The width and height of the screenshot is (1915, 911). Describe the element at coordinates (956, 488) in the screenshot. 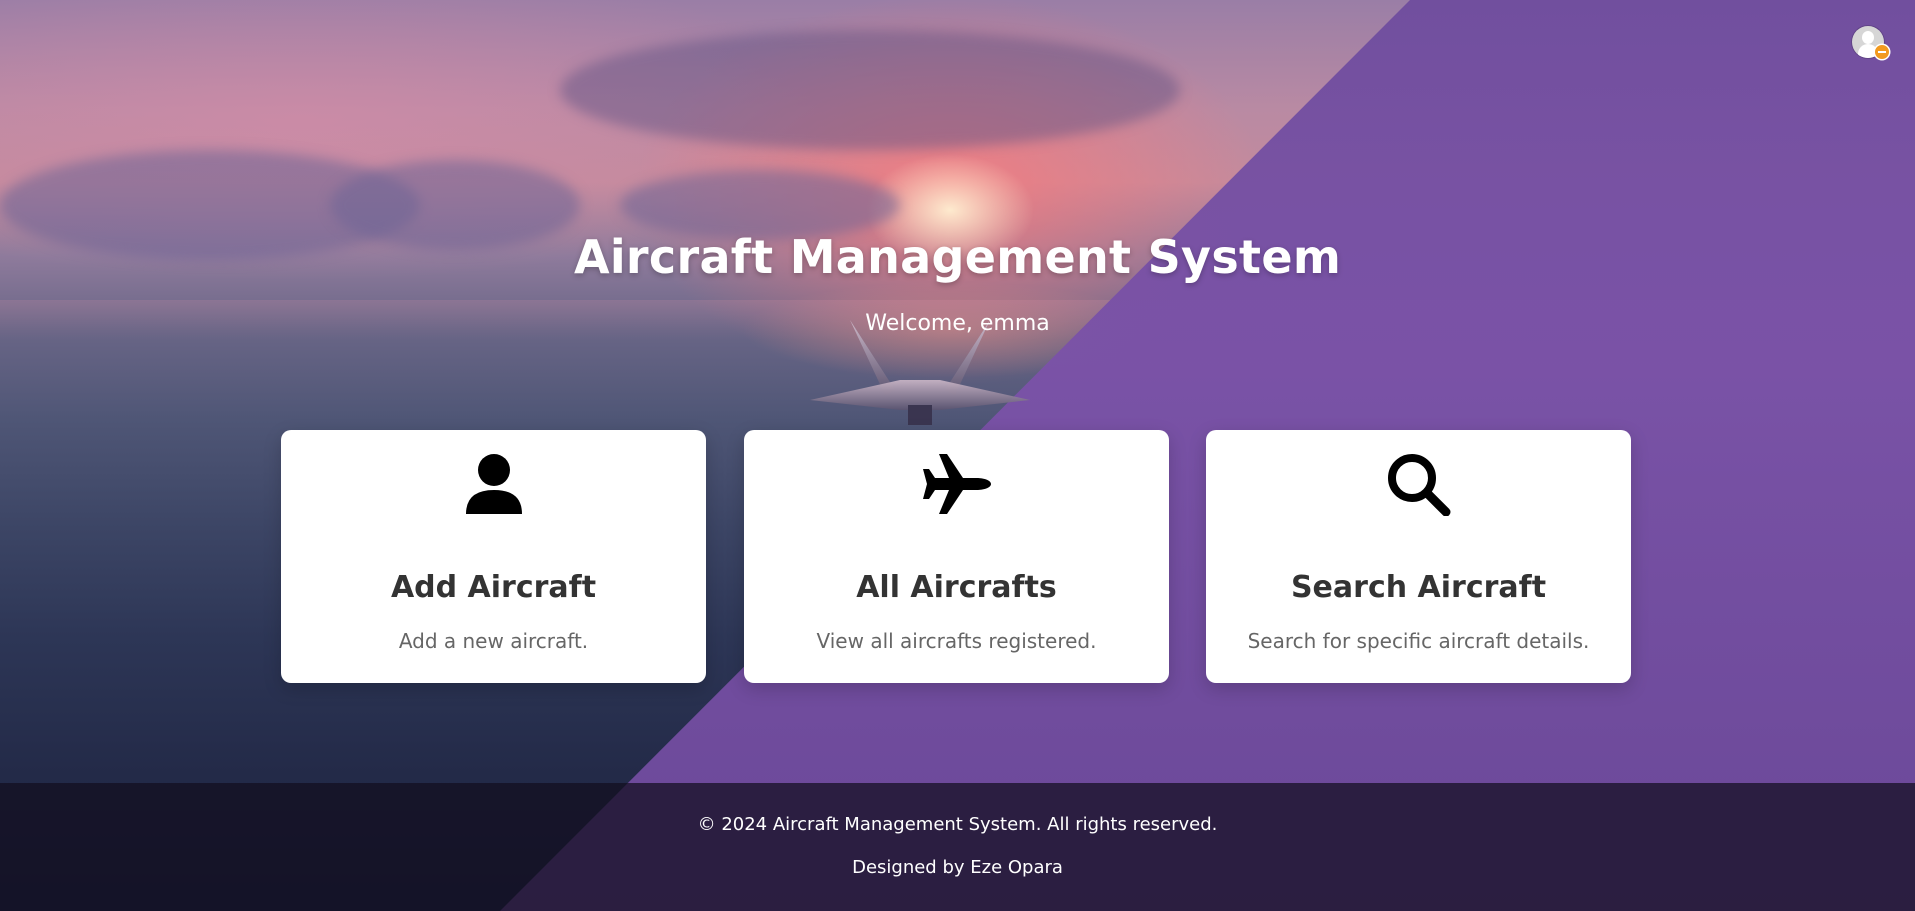

I see `plane-icon` at that location.